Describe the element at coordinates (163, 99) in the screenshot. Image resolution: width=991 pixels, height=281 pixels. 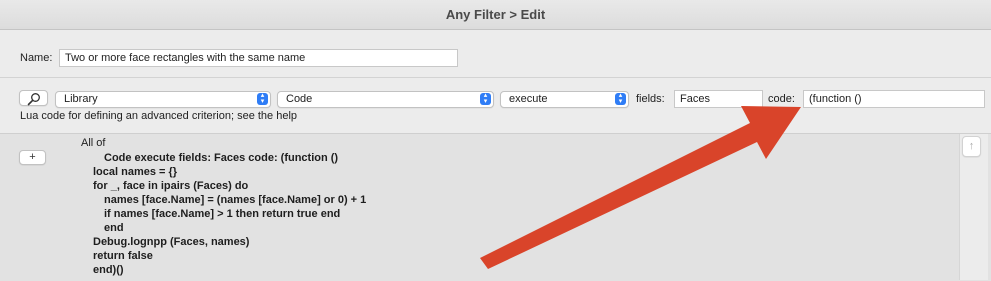
I see `library-select: Library ▴ ▾` at that location.